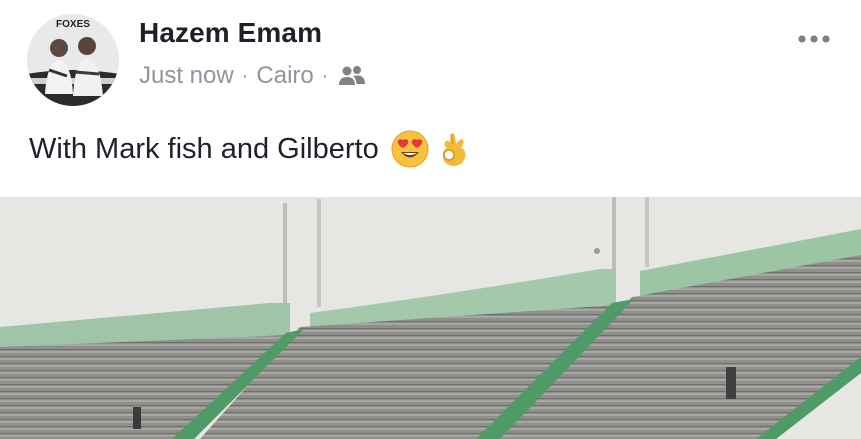 This screenshot has width=861, height=439. Describe the element at coordinates (252, 76) in the screenshot. I see `post-meta: Just now · Cairo ·` at that location.